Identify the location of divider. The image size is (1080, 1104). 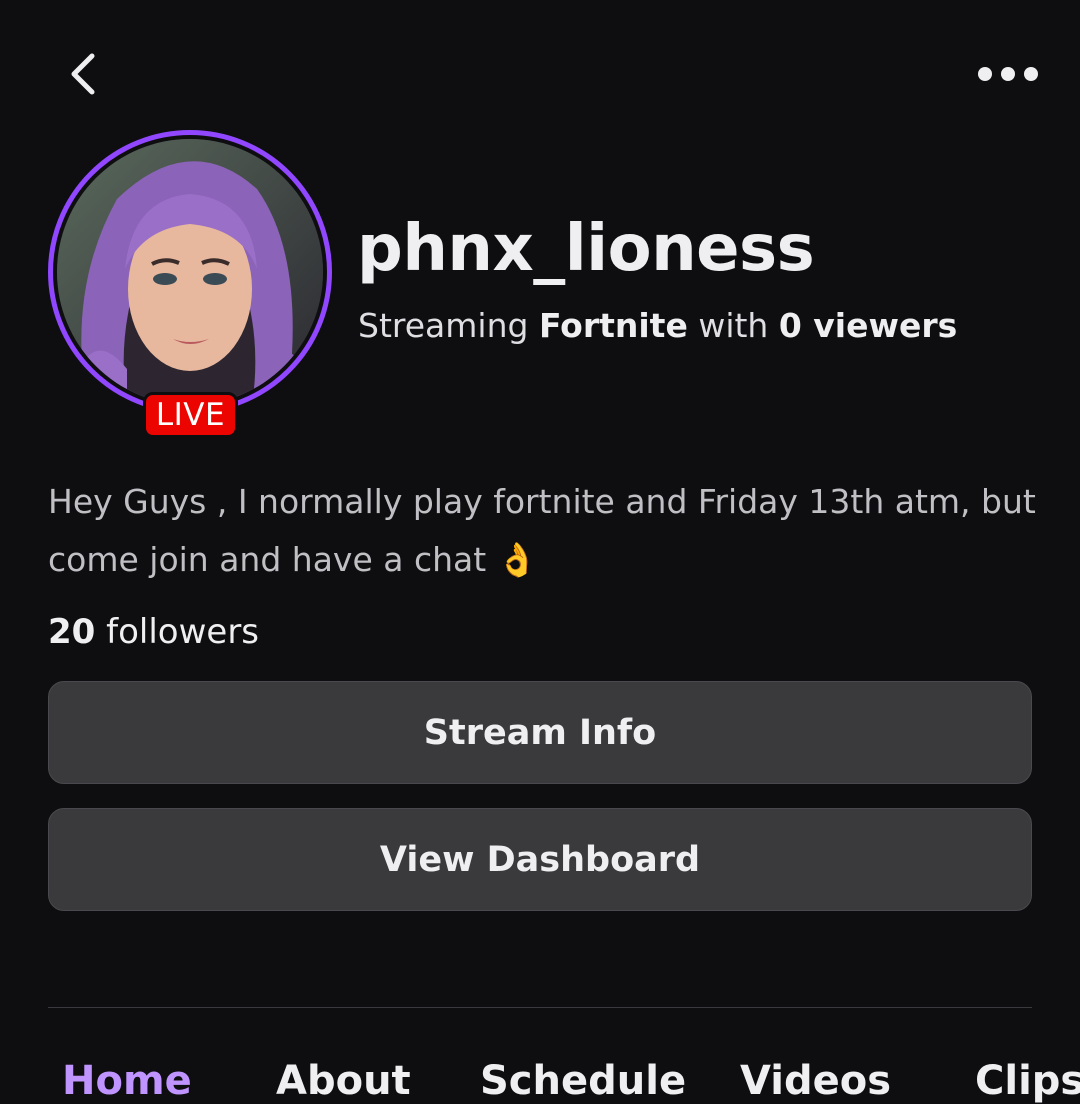
(540, 1007).